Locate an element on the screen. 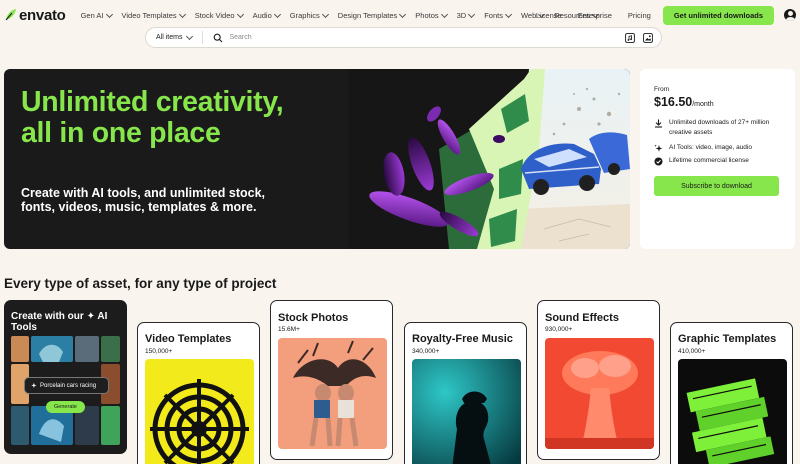  image-search-icon is located at coordinates (648, 37).